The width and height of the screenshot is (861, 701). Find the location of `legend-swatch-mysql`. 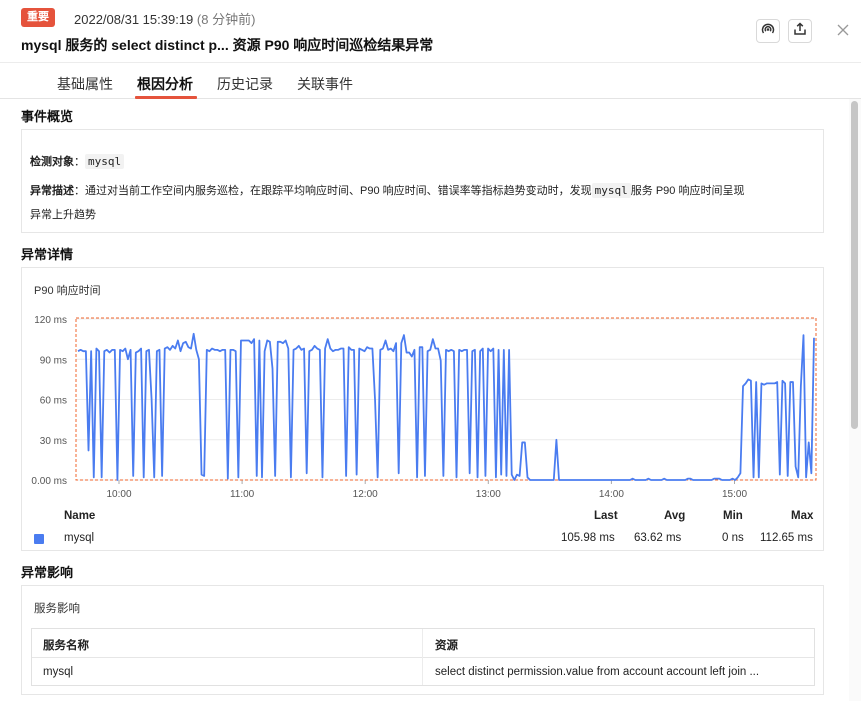

legend-swatch-mysql is located at coordinates (39, 539).